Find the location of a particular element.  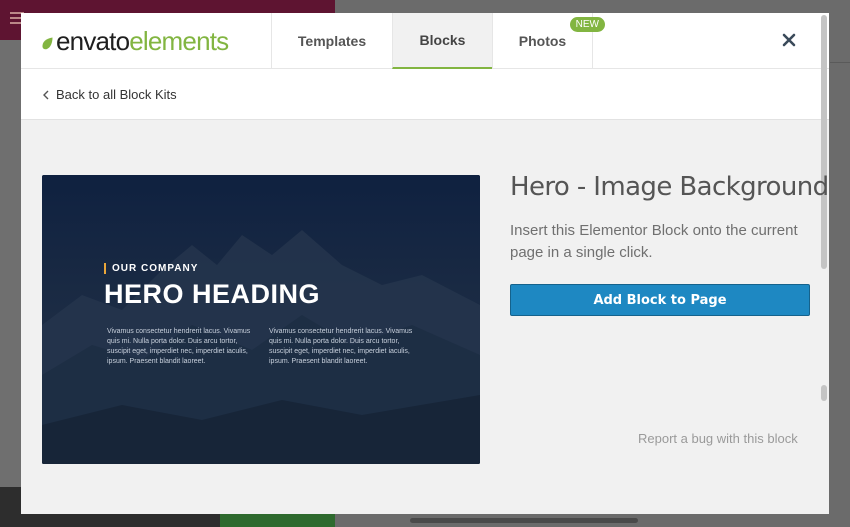

background-divider is located at coordinates (840, 62).